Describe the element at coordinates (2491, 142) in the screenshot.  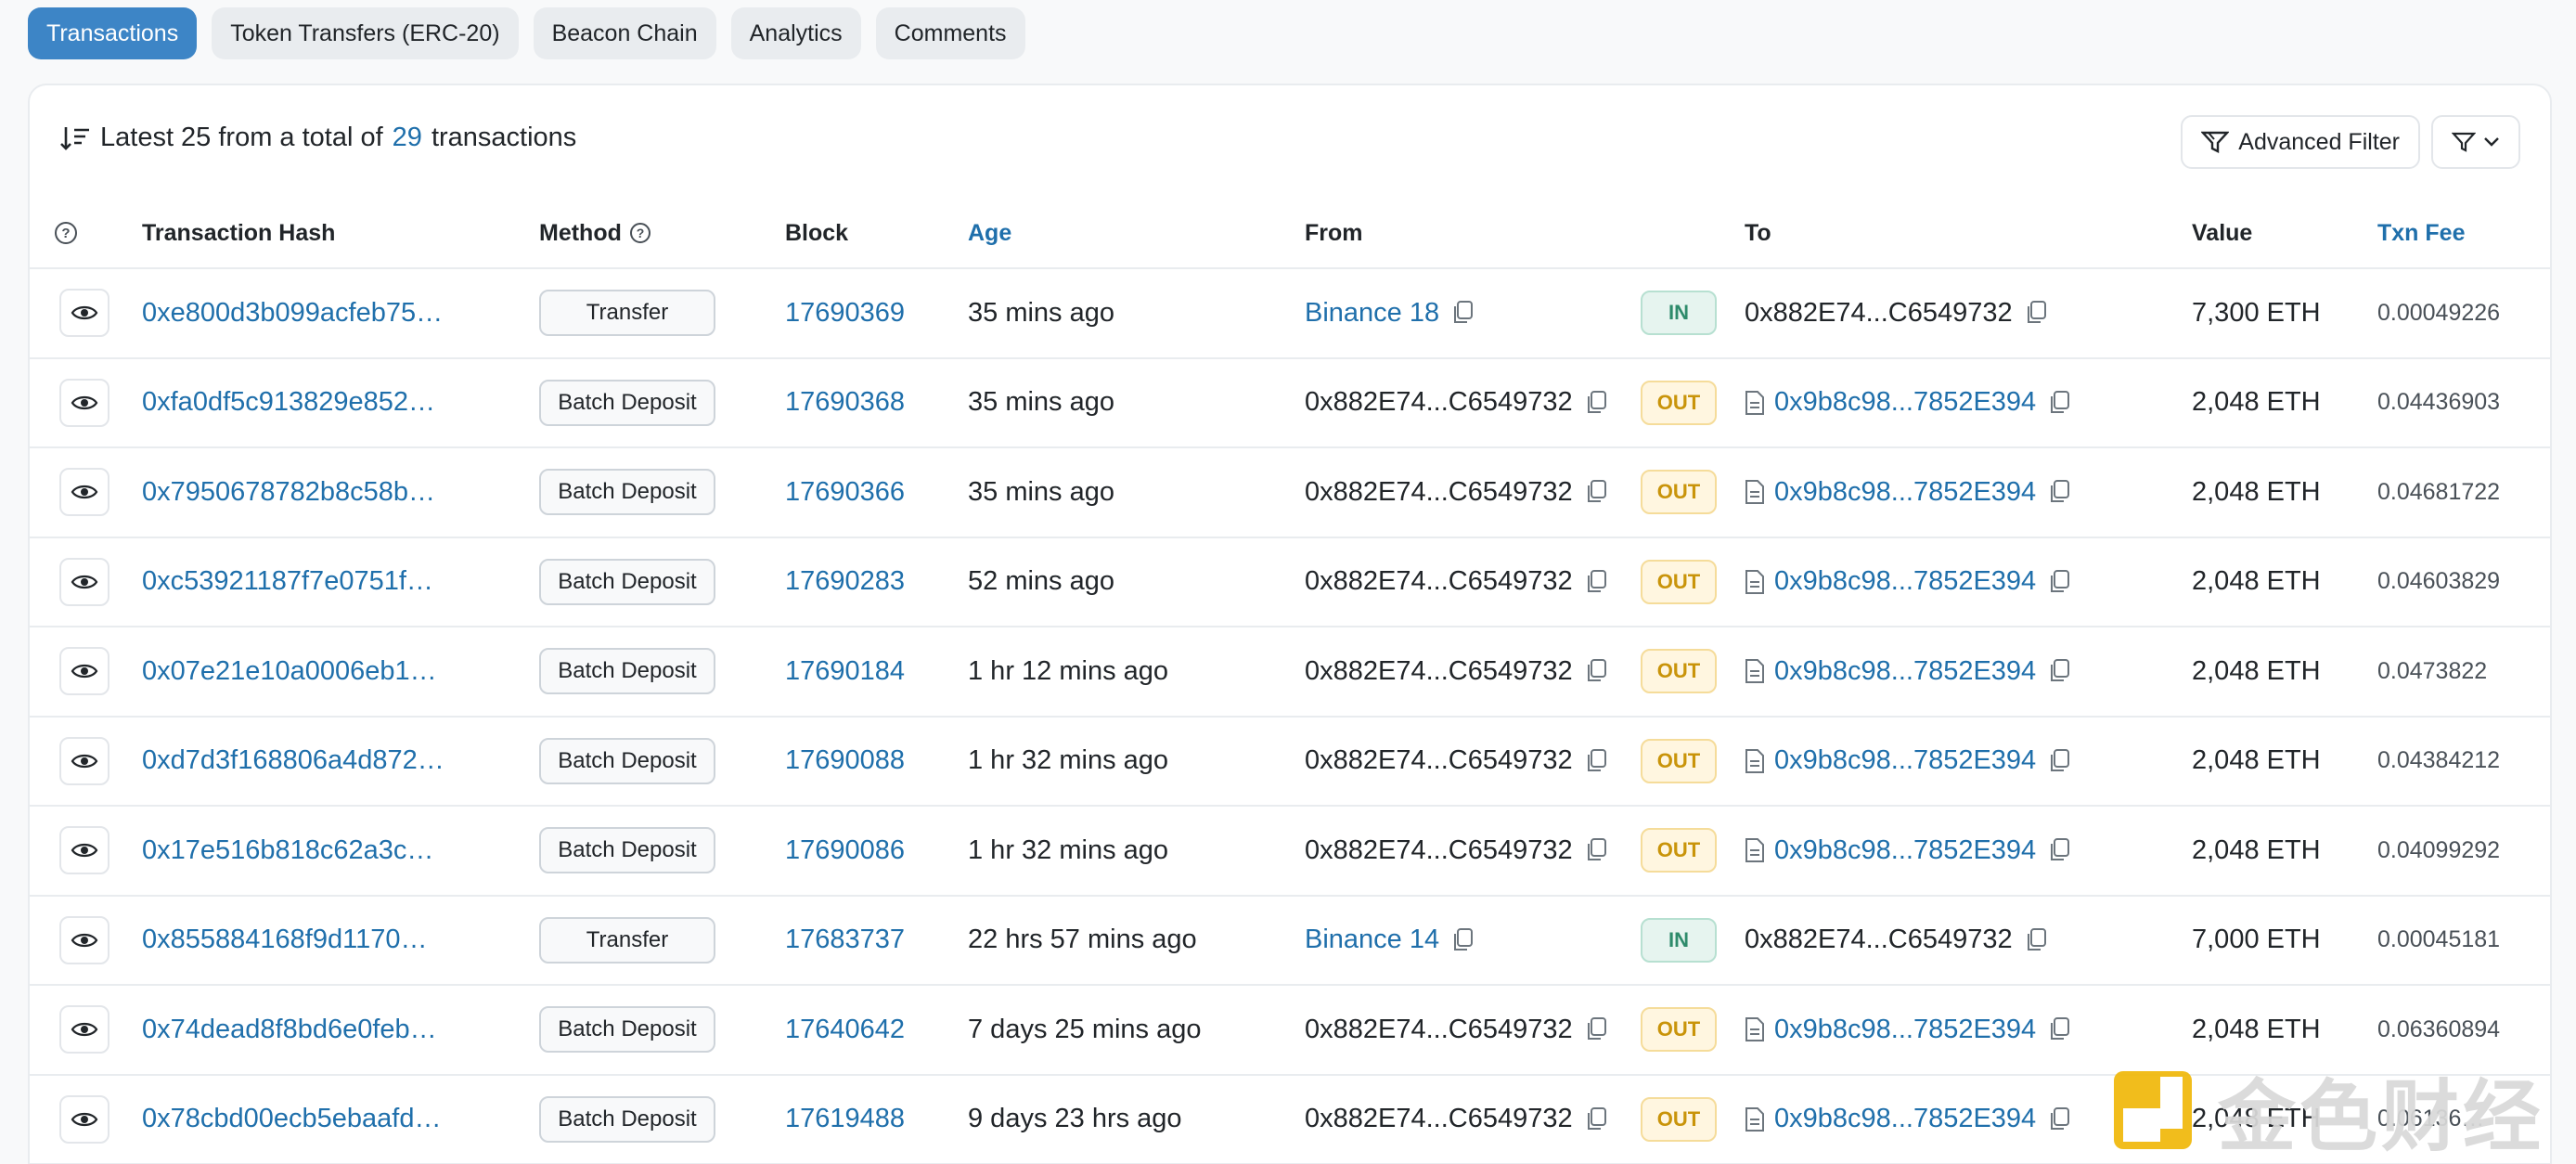
I see `chevron-down-icon` at that location.